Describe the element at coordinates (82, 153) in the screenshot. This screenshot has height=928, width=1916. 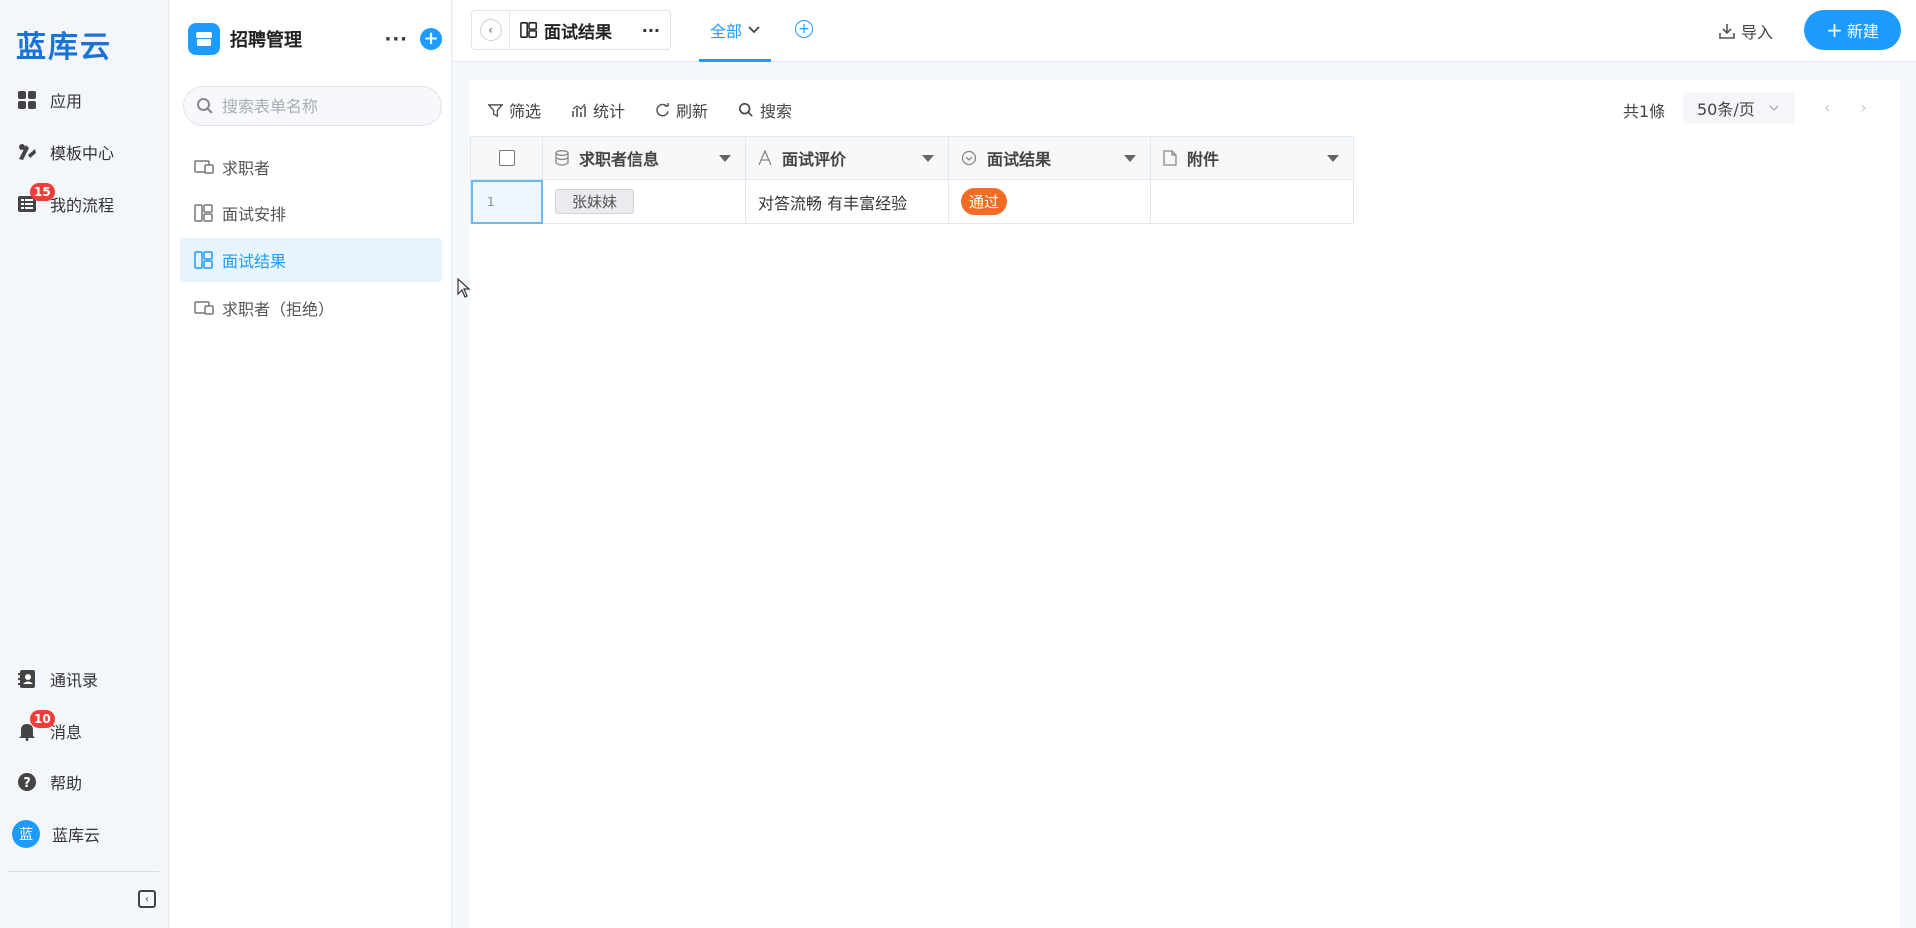
I see `nav-item-label: 模板中心` at that location.